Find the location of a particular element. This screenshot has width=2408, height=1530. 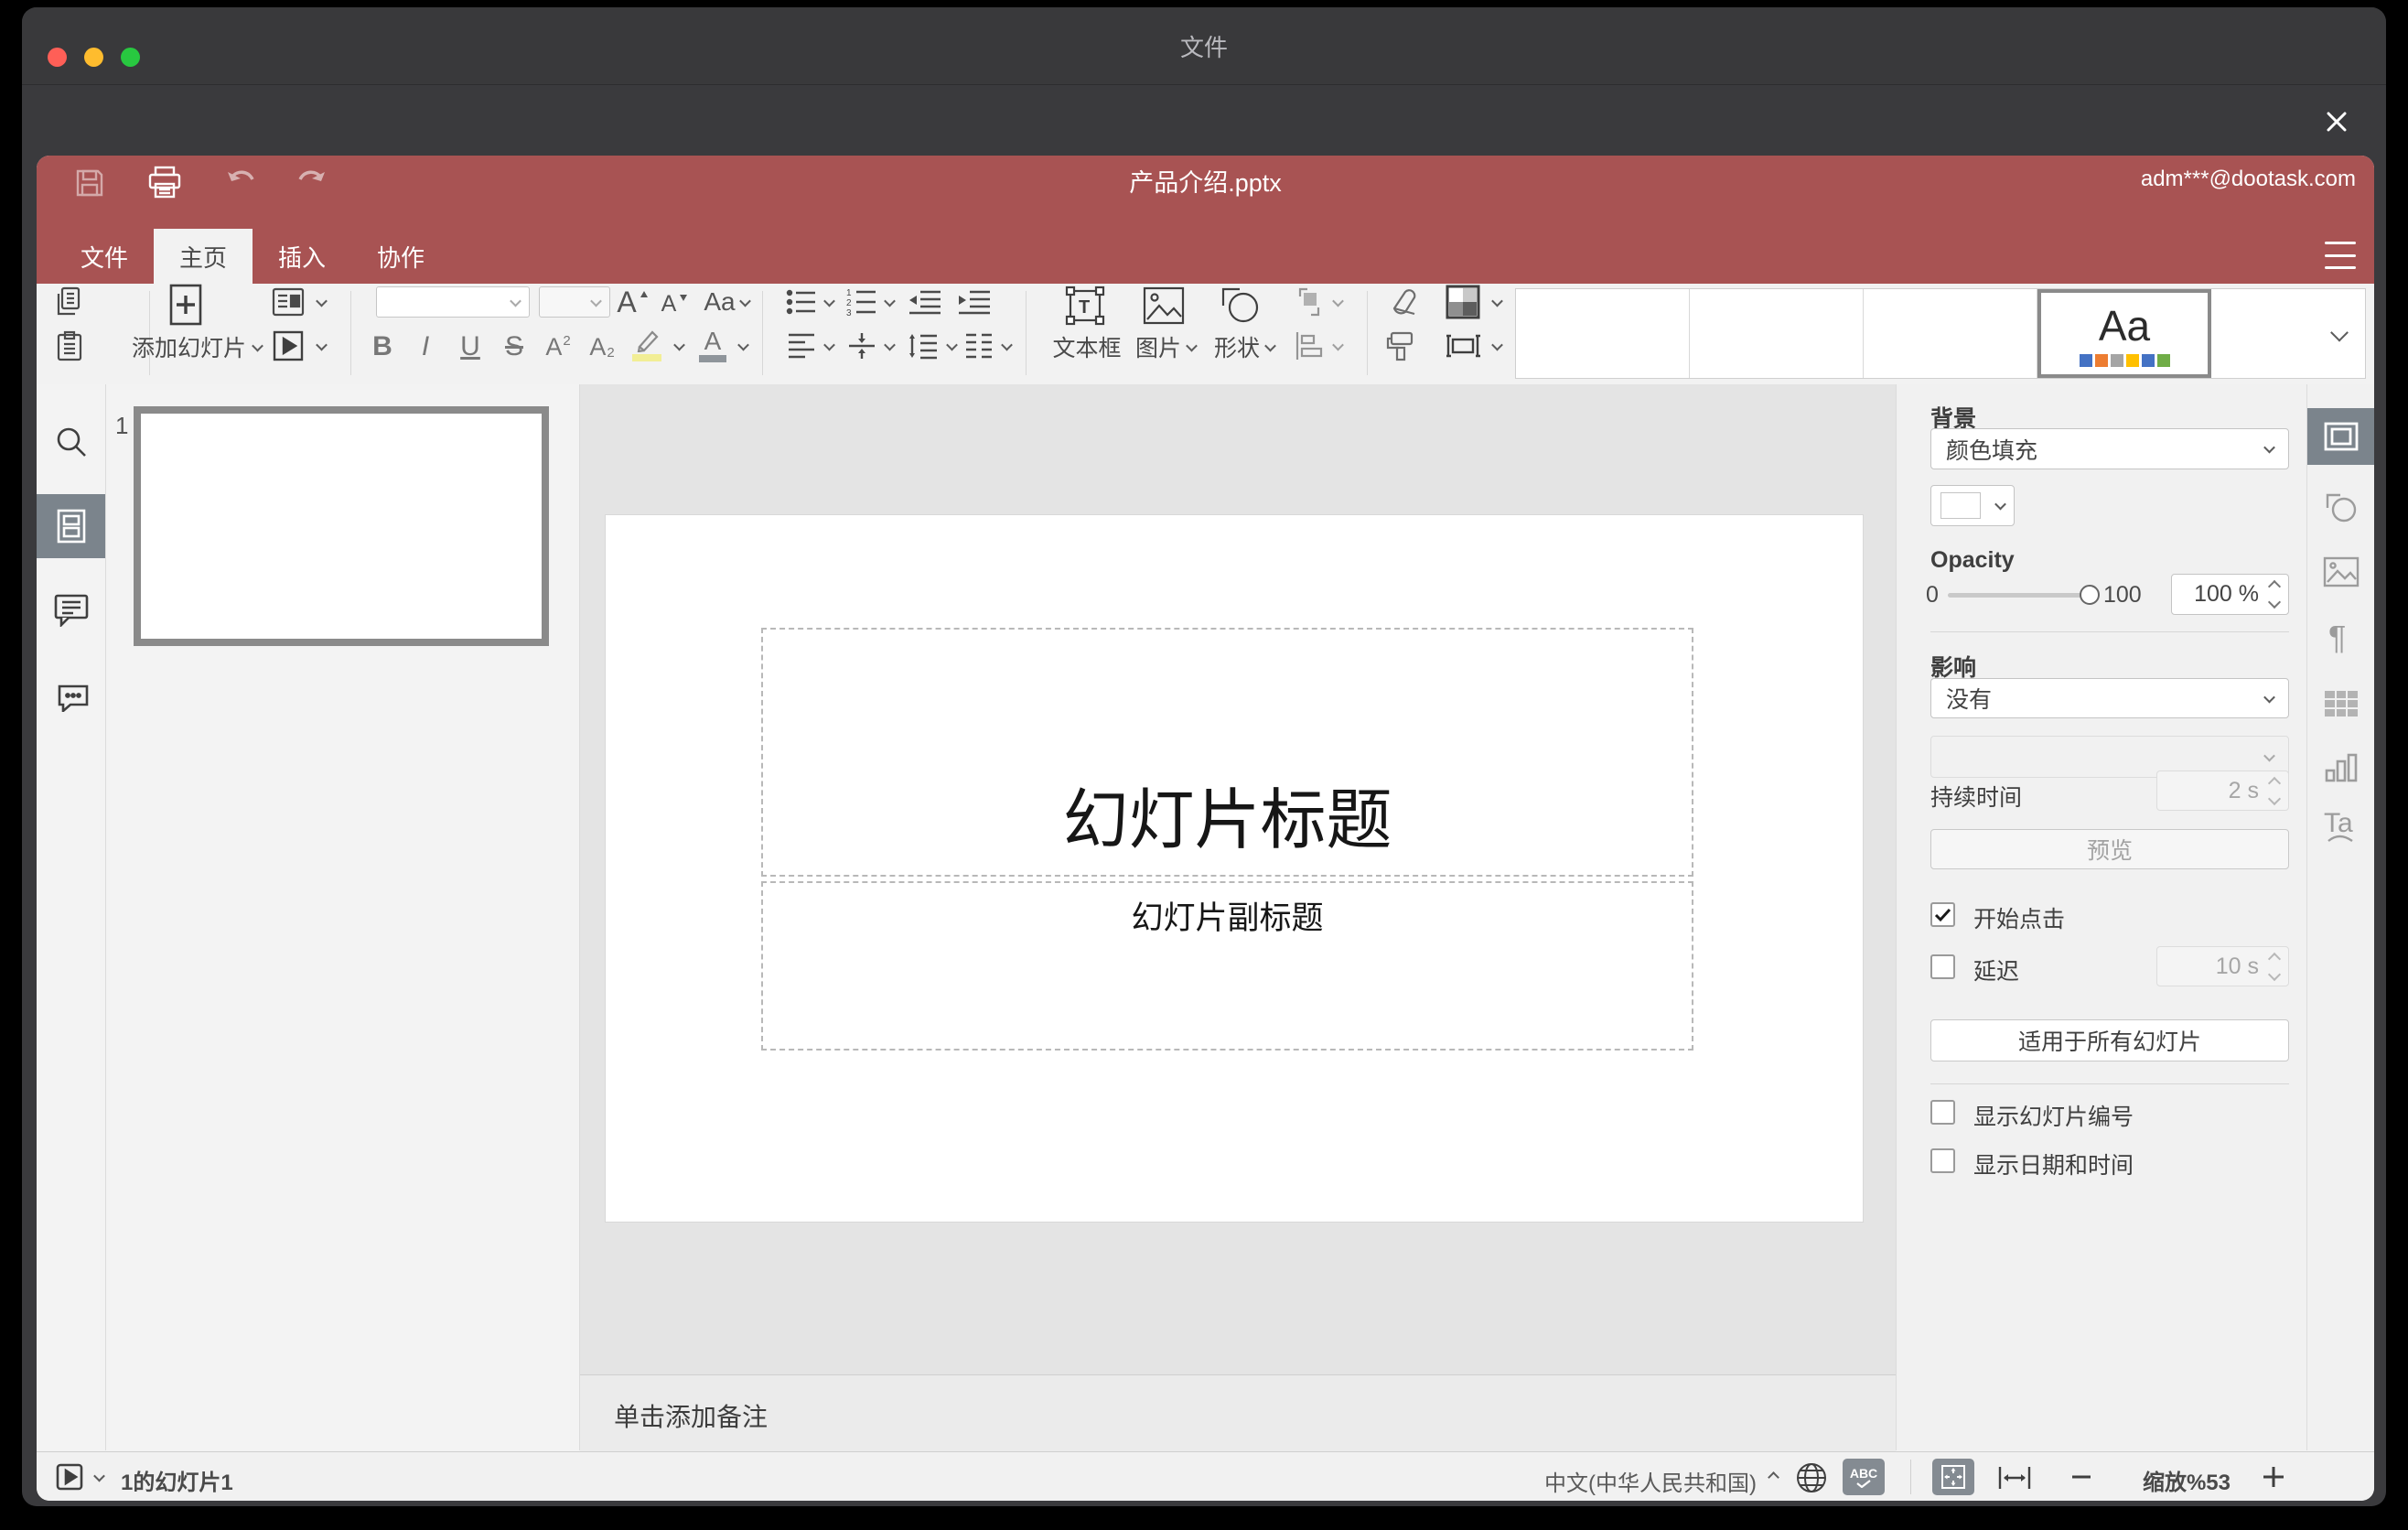

language-selector: 中文(中华人民共和国) is located at coordinates (1633, 1481).